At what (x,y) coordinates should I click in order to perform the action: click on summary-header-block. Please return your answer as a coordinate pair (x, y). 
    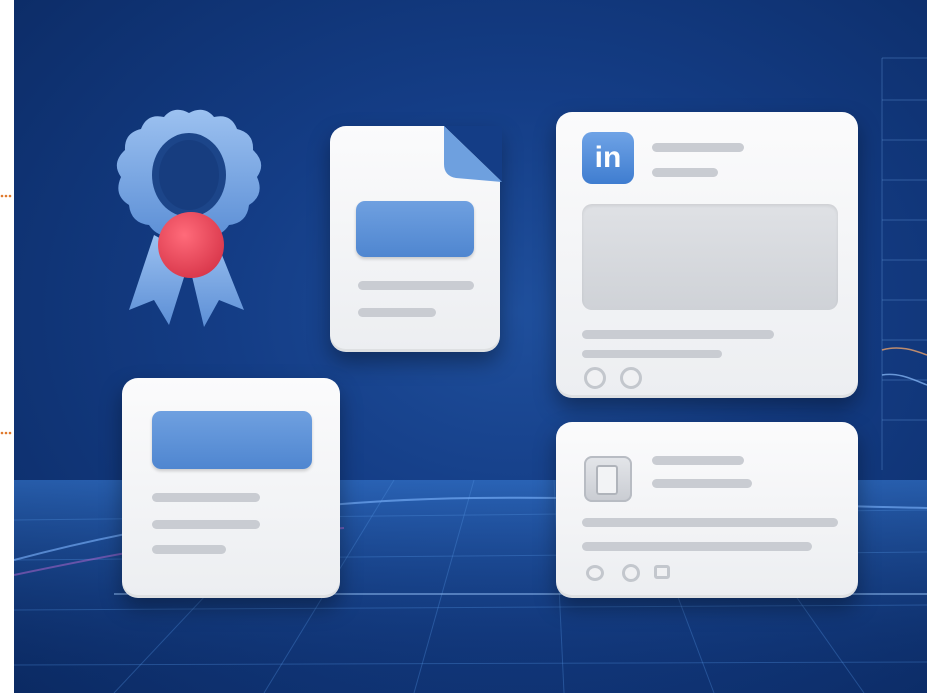
    Looking at the image, I should click on (232, 440).